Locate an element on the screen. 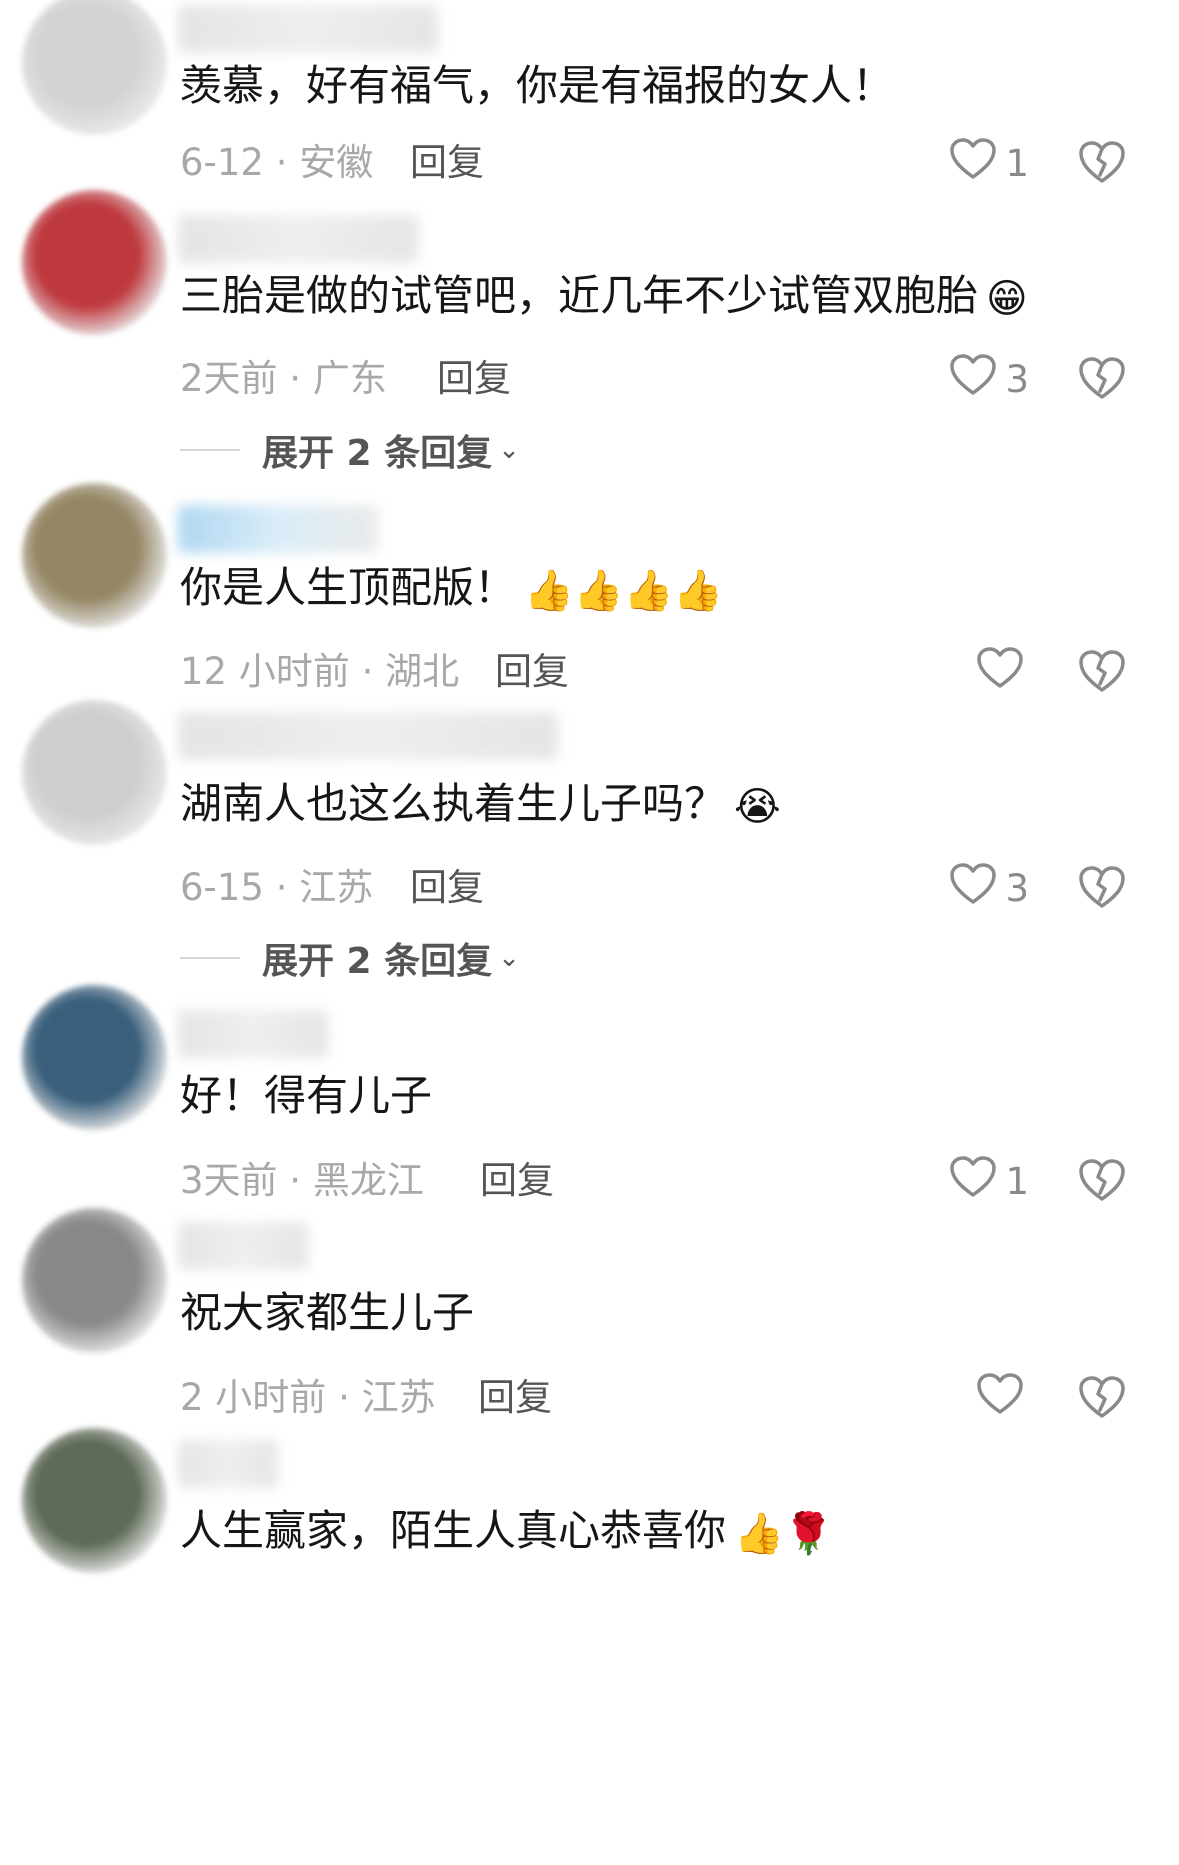  comment-text: 湖南人也这么执着生儿子吗？ 😭 is located at coordinates (480, 805).